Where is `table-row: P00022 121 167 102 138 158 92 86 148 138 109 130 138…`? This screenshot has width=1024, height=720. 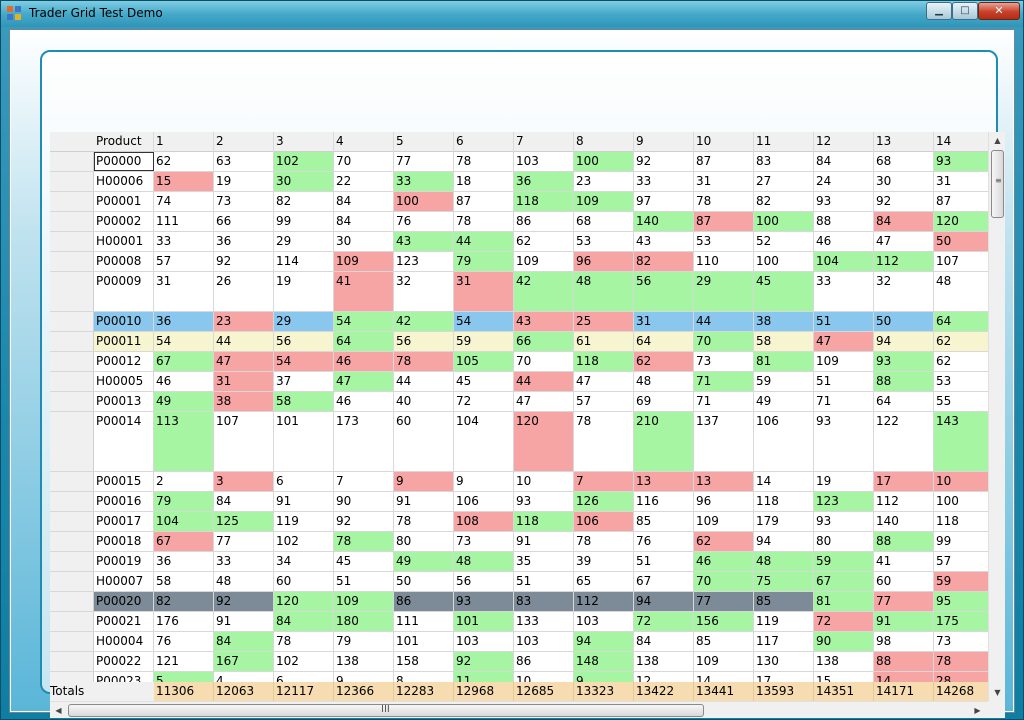 table-row: P00022 121 167 102 138 158 92 86 148 138 109 130 138… is located at coordinates (519, 662).